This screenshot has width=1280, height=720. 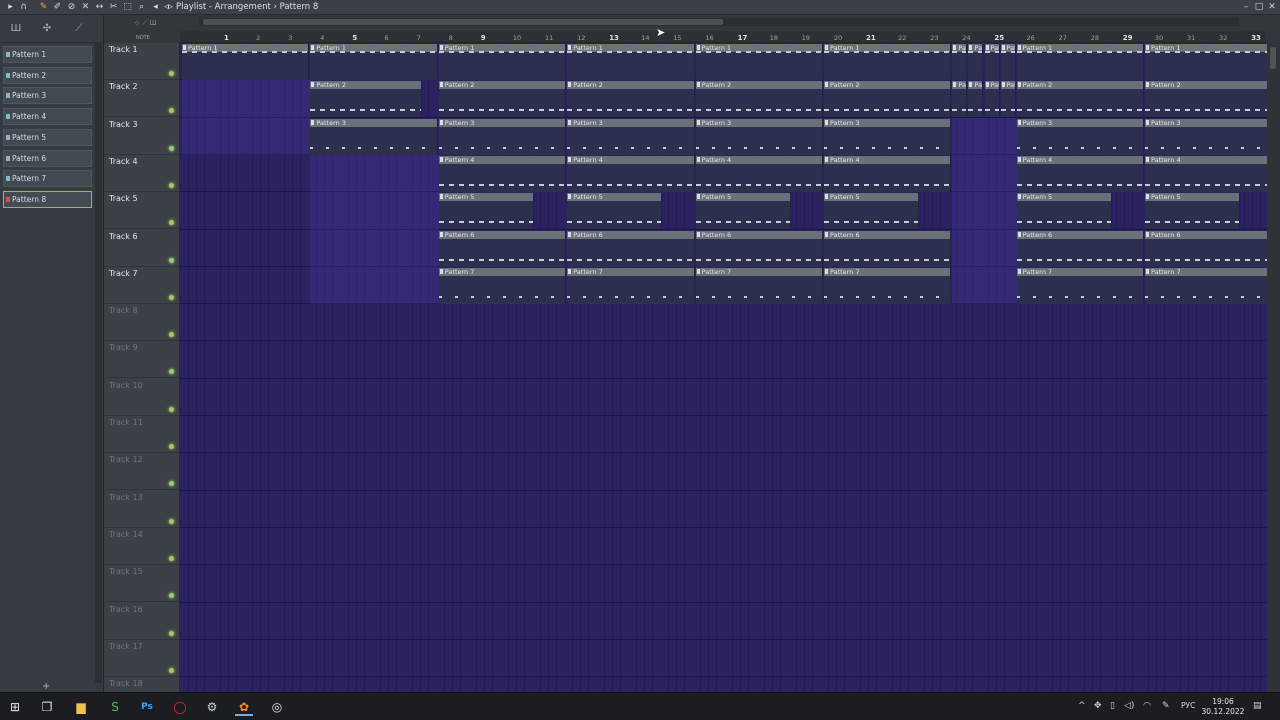 I want to click on volume-icon: ◁), so click(x=1129, y=706).